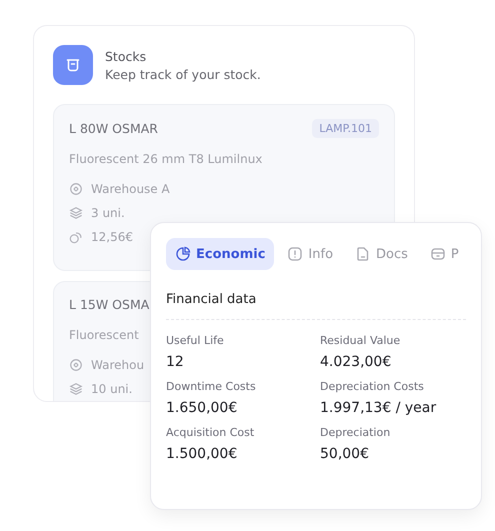 The image size is (495, 531). I want to click on section-title: Financial data, so click(316, 295).